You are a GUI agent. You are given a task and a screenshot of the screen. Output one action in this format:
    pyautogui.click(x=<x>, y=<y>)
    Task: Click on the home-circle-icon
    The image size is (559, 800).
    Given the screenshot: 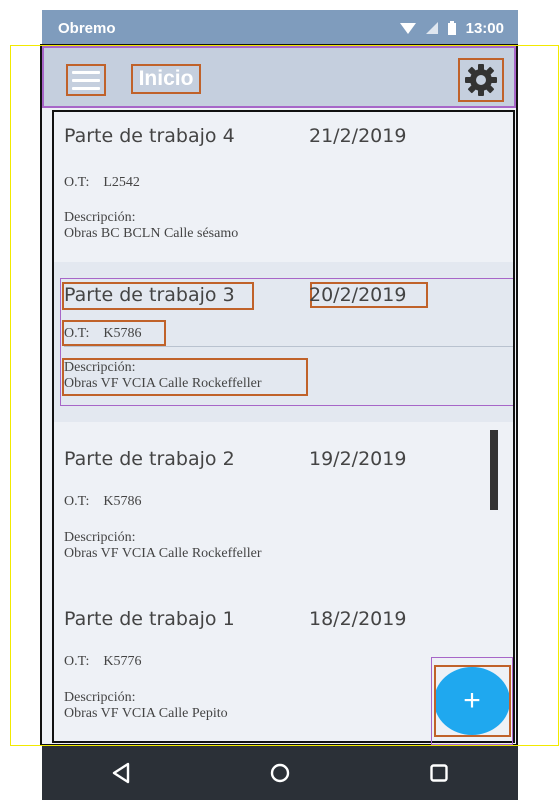 What is the action you would take?
    pyautogui.click(x=280, y=773)
    